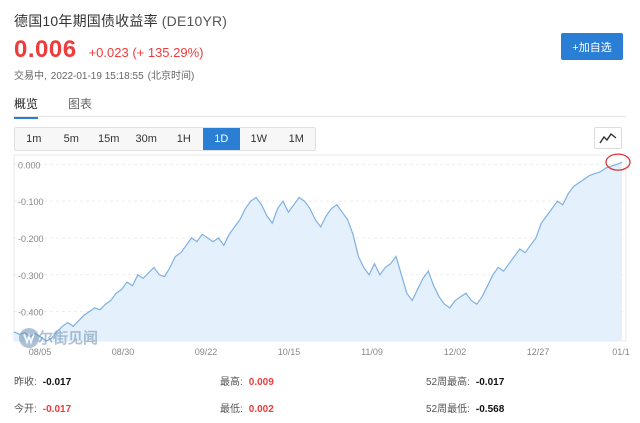 The image size is (640, 423). Describe the element at coordinates (490, 409) in the screenshot. I see `stat-value: -0.568` at that location.